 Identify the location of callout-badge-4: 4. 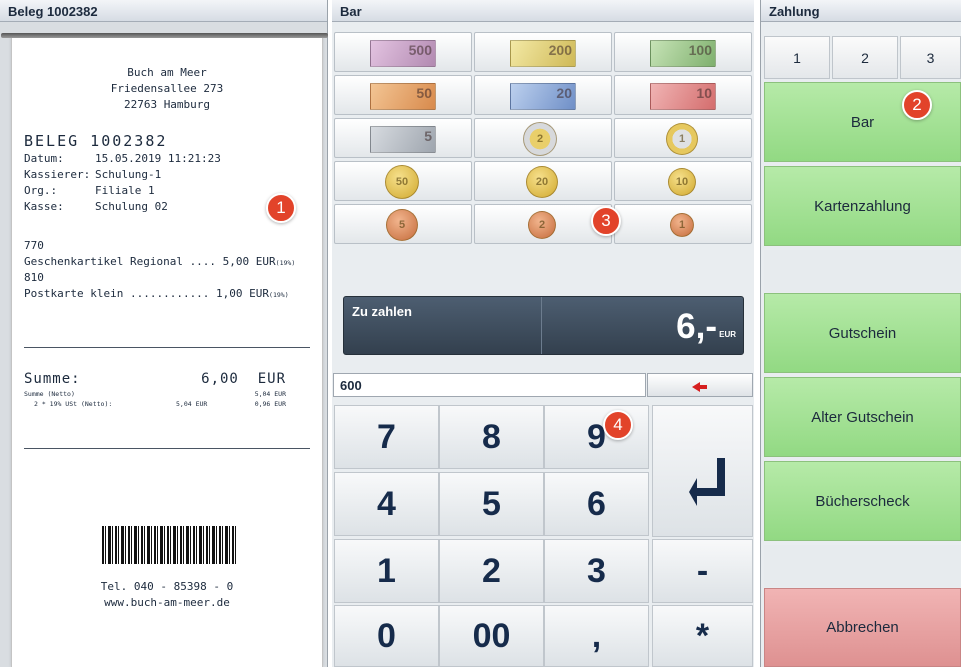
(618, 425).